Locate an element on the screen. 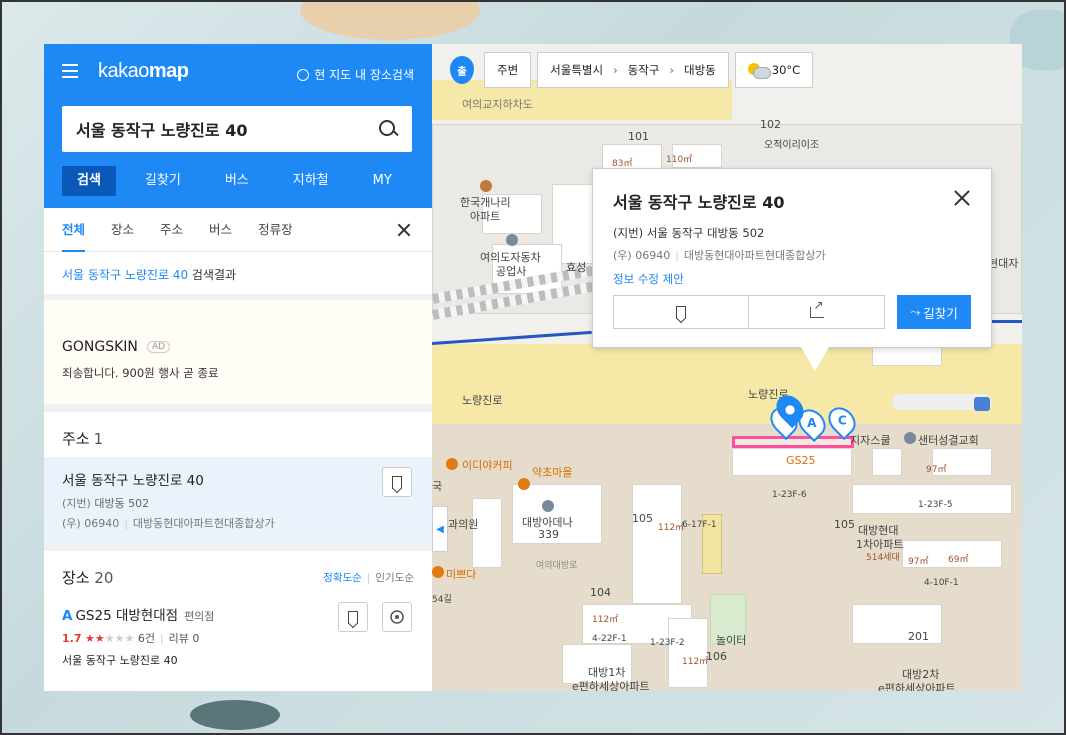  poi-label: GS25 is located at coordinates (801, 460).